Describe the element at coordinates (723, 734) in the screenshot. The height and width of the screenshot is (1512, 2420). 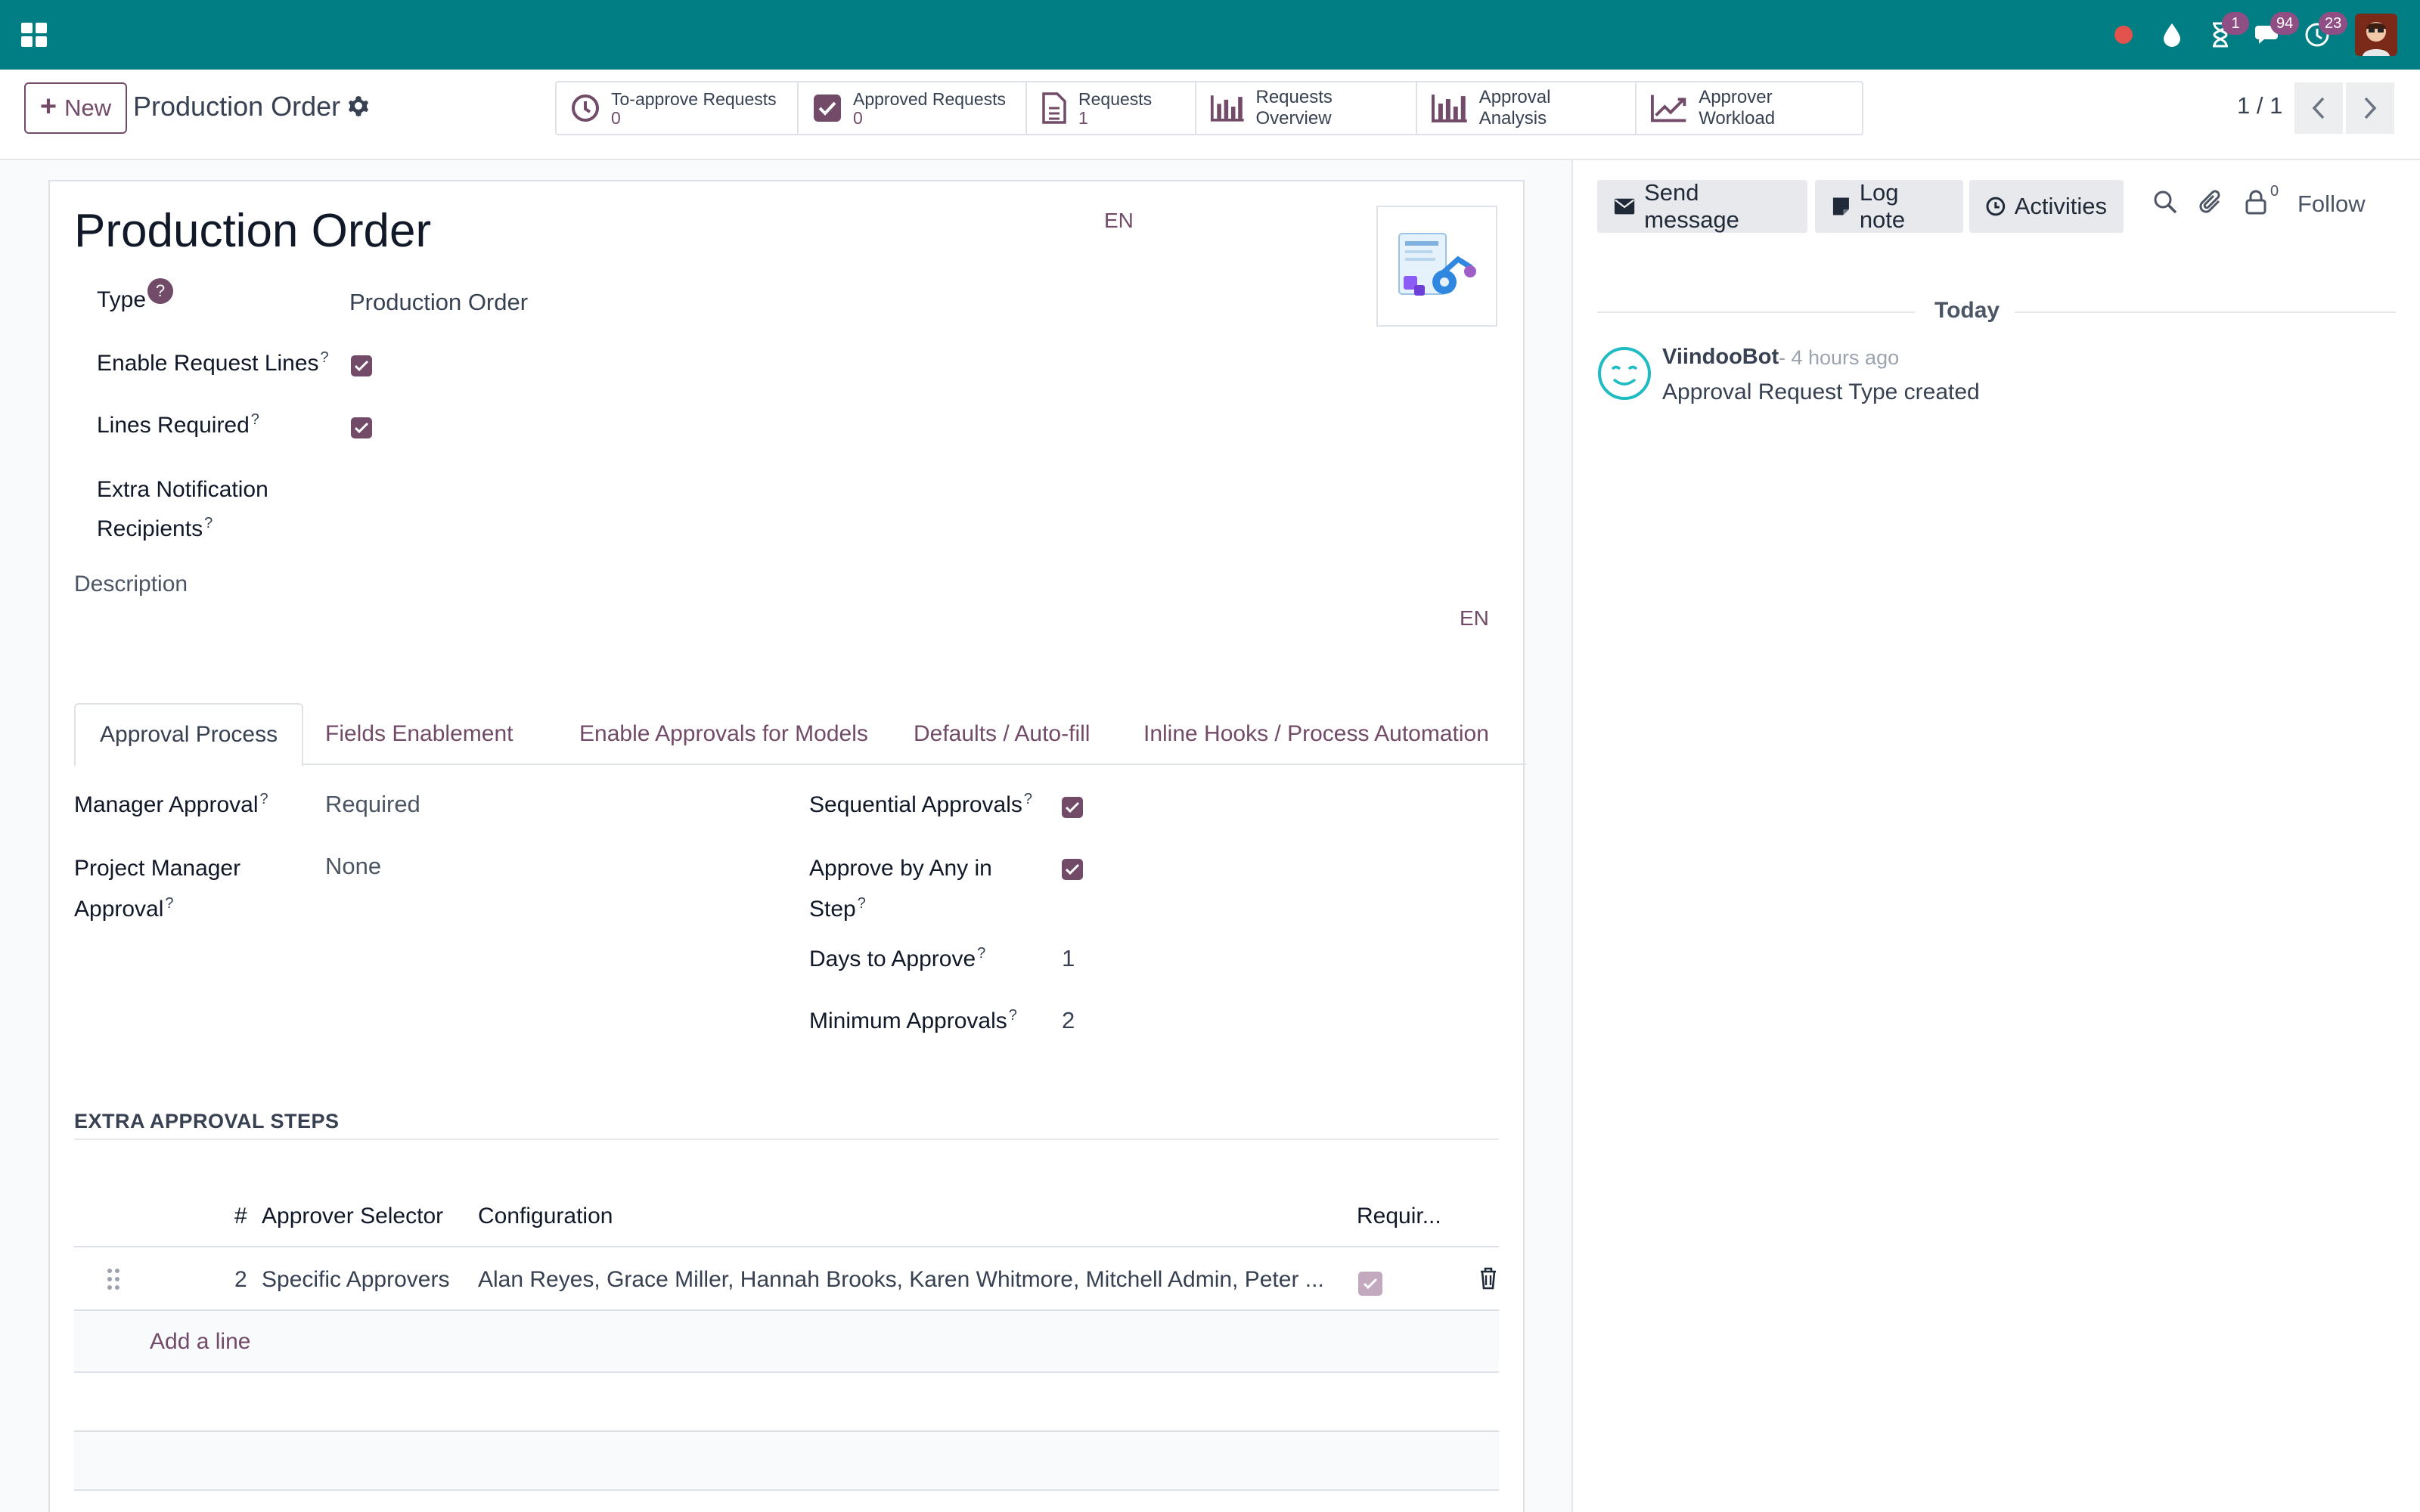
I see `tab-enable-approvals-for-models: Enable Approvals for Models` at that location.